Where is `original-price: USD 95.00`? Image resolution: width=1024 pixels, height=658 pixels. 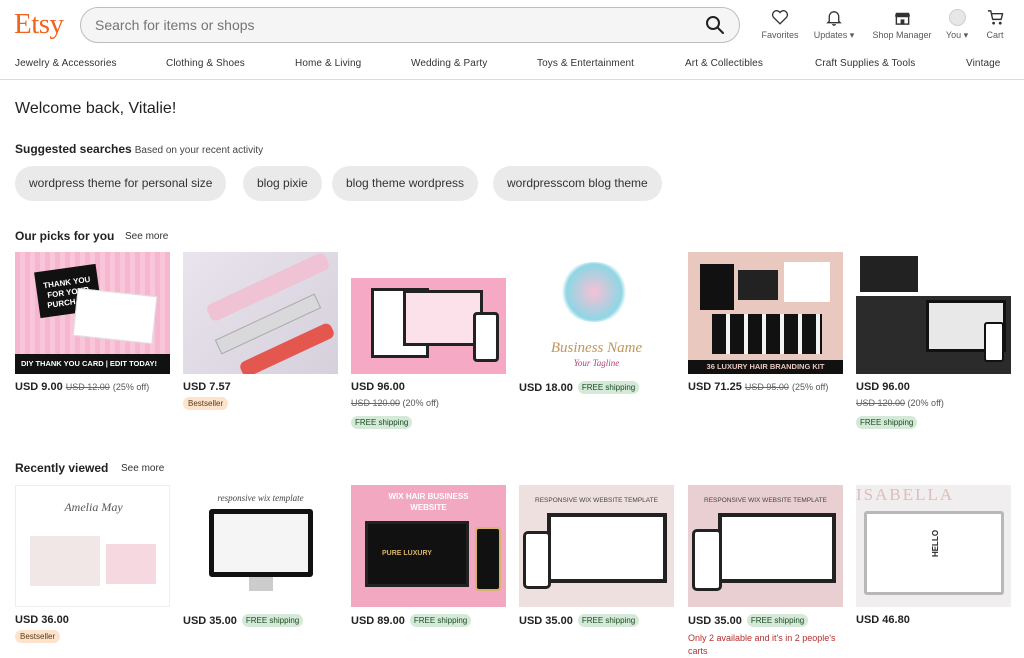 original-price: USD 95.00 is located at coordinates (766, 387).